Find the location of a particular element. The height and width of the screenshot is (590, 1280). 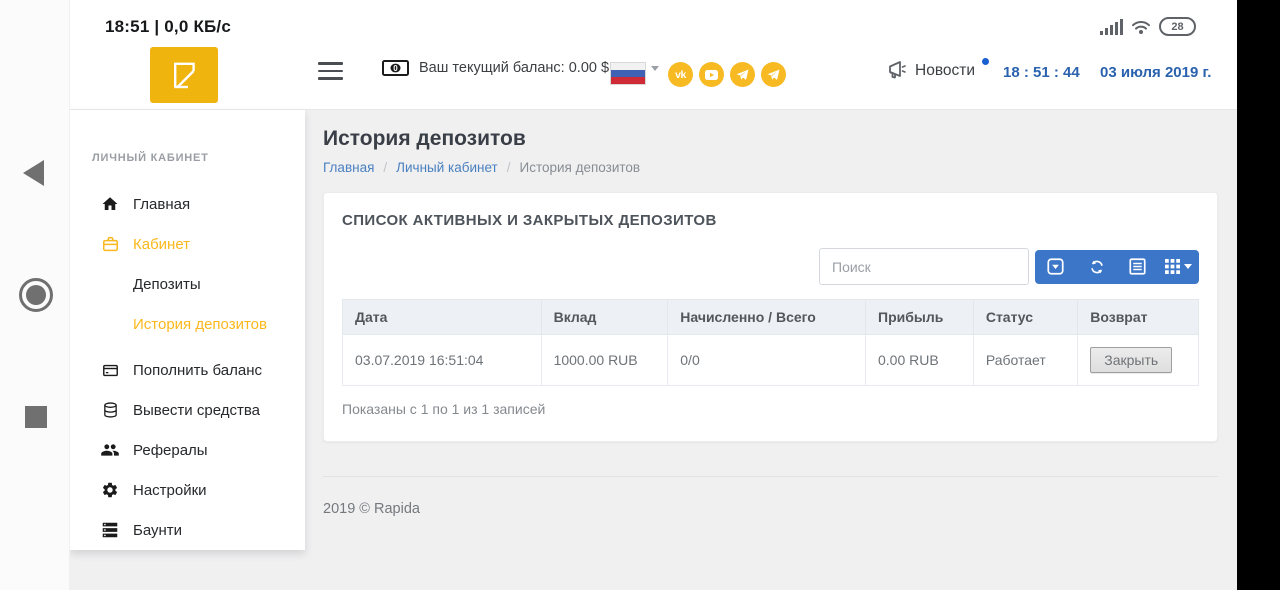

rapida-logo-glyph is located at coordinates (184, 75).